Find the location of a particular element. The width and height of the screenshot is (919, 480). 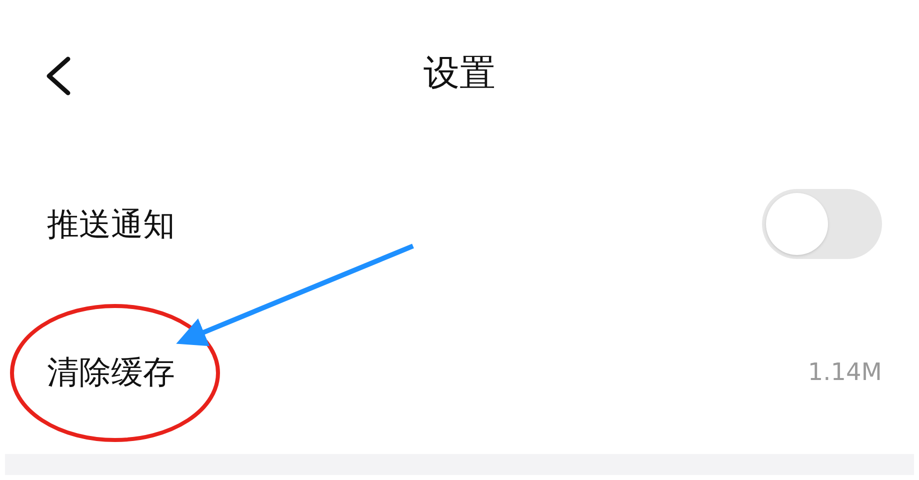

setting-label: 推送通知 is located at coordinates (111, 224).